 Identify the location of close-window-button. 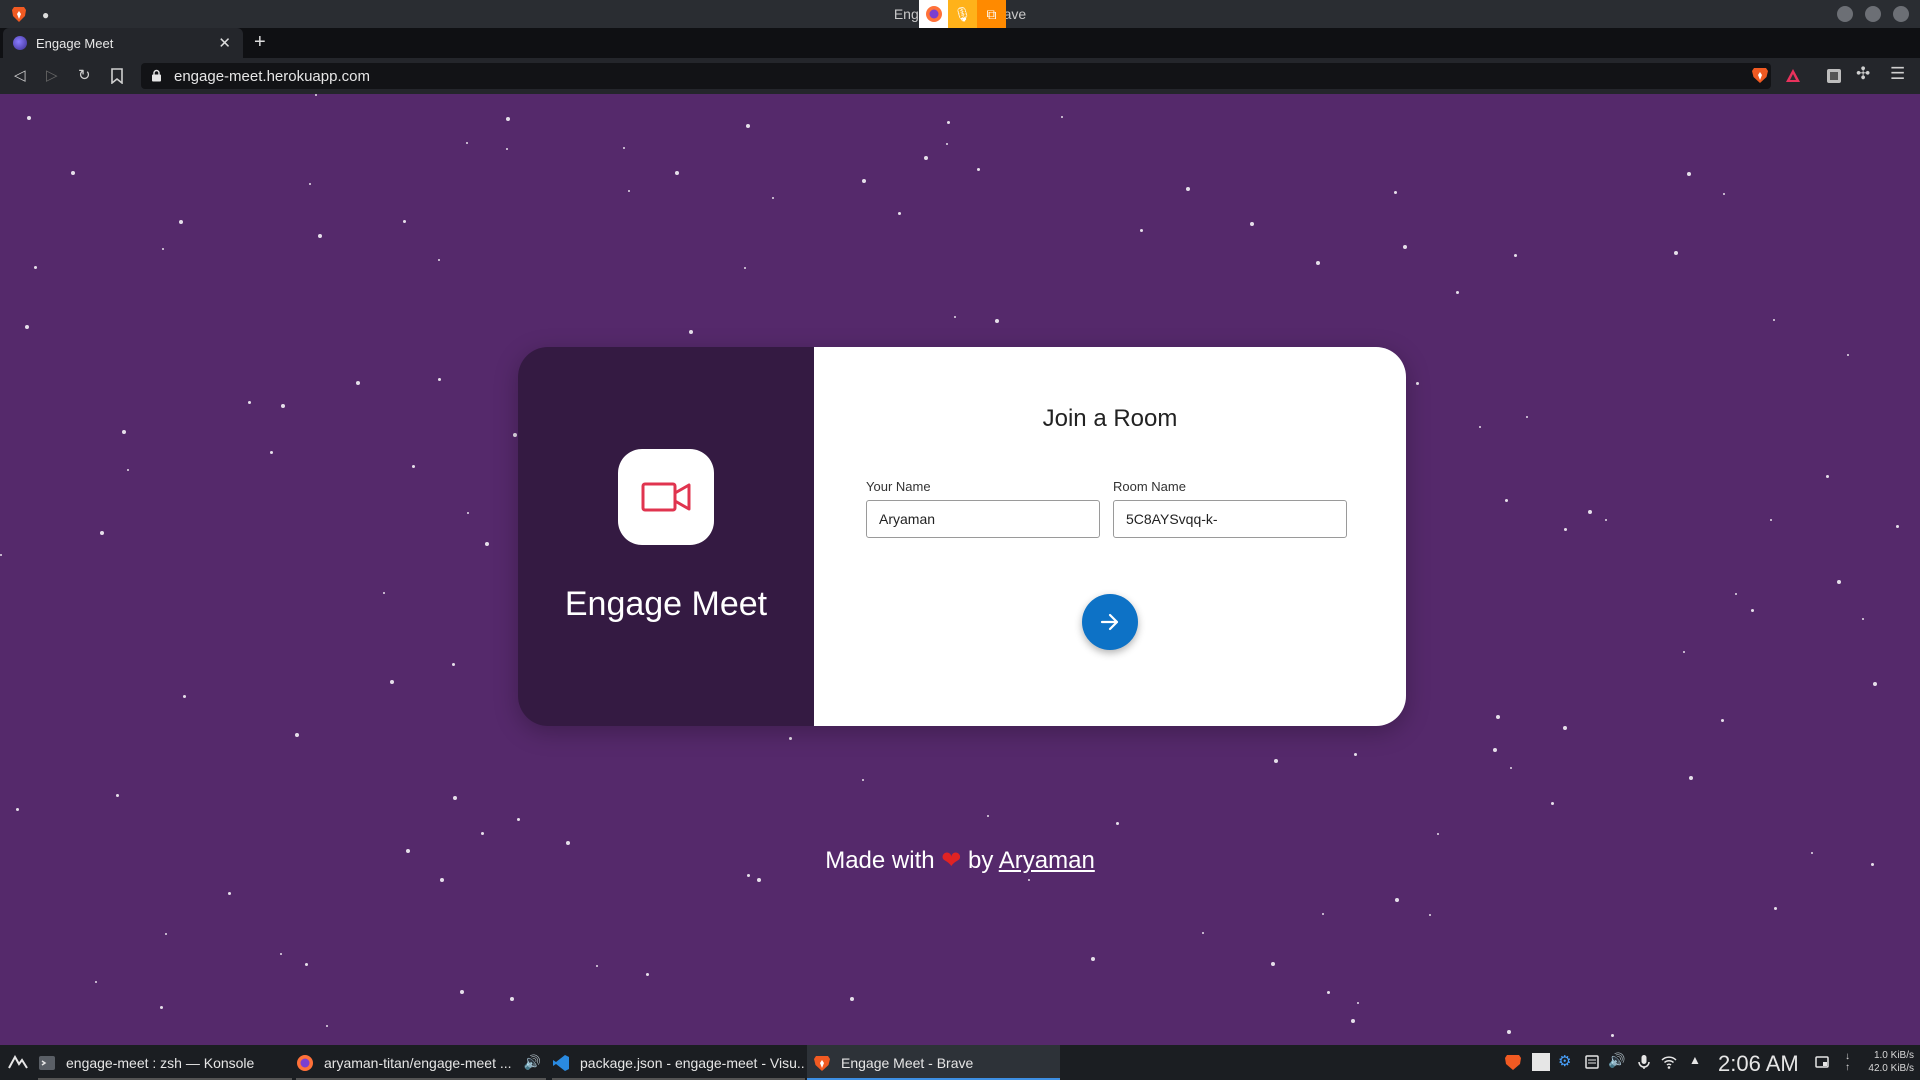
(1901, 14).